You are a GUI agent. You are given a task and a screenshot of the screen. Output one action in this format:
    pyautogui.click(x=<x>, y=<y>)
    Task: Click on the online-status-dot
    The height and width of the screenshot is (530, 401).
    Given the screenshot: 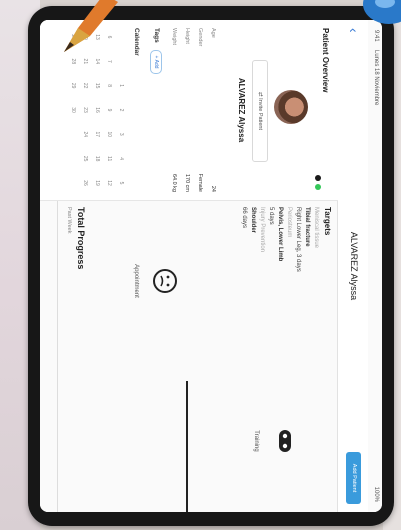 What is the action you would take?
    pyautogui.click(x=318, y=187)
    